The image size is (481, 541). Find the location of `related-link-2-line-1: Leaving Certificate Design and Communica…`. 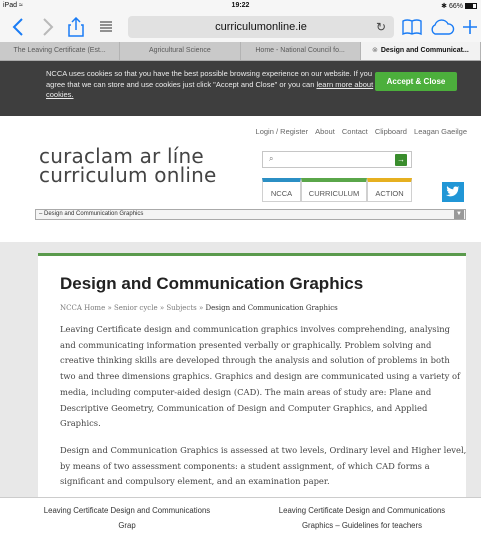

related-link-2-line-1: Leaving Certificate Design and Communica… is located at coordinates (362, 510).